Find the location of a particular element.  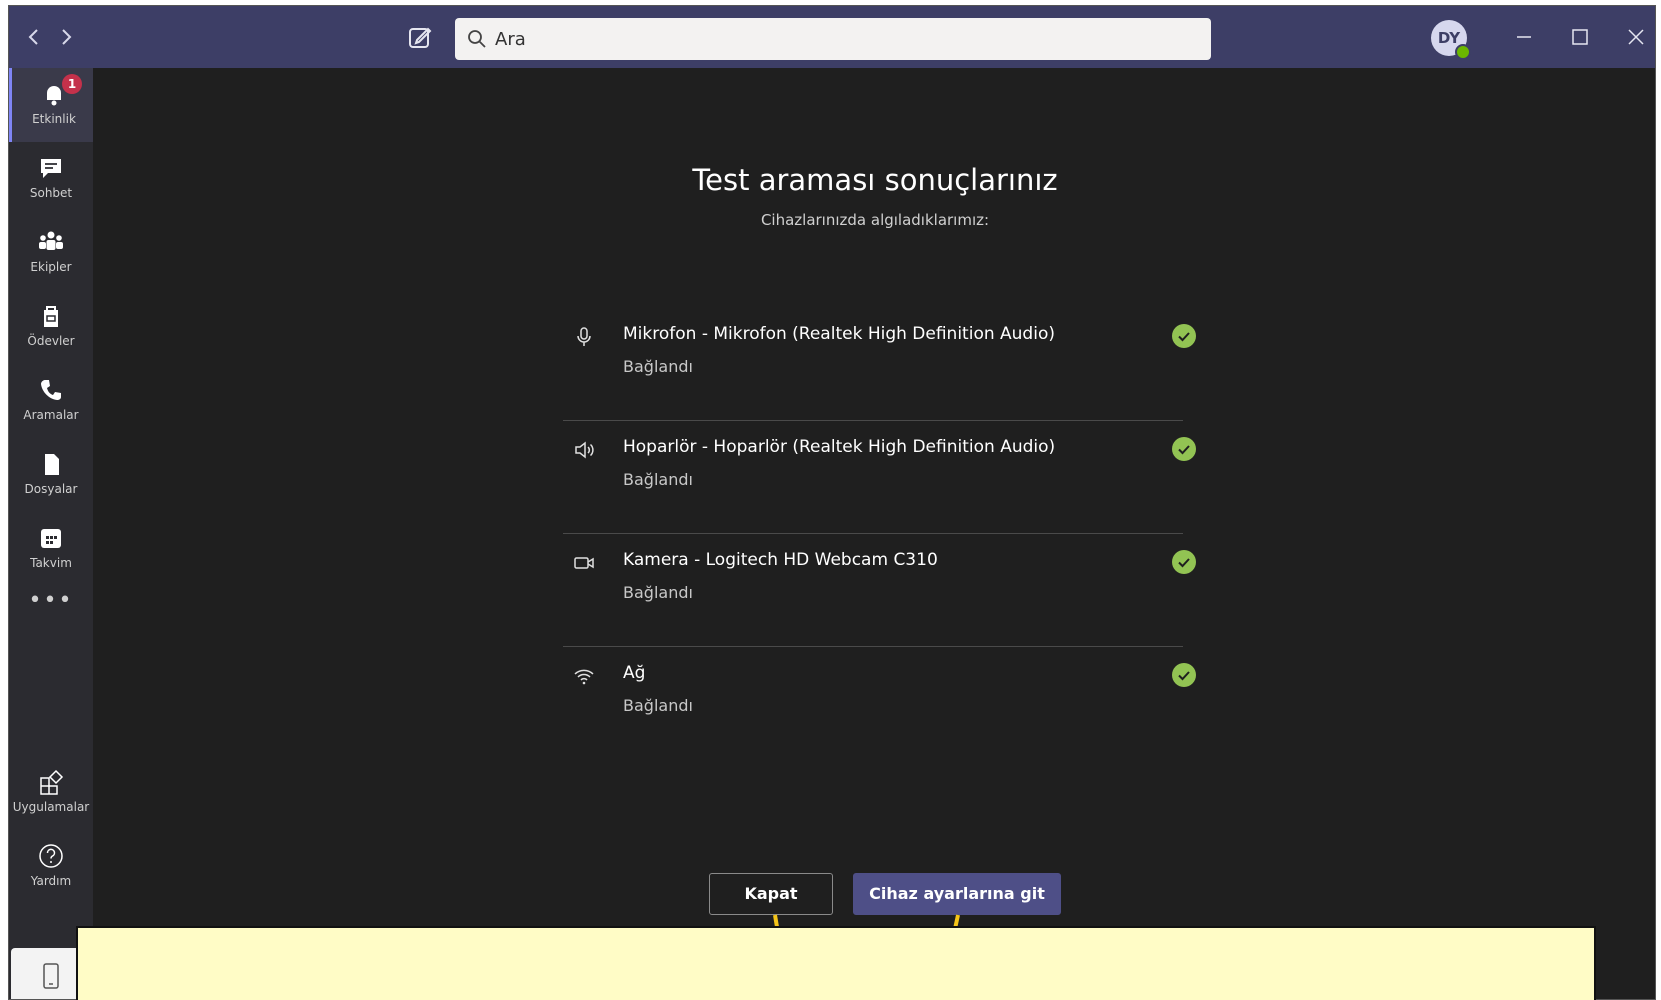

page-subtitle: Cihazlarınızda algıladıklarımız: is located at coordinates (875, 220).